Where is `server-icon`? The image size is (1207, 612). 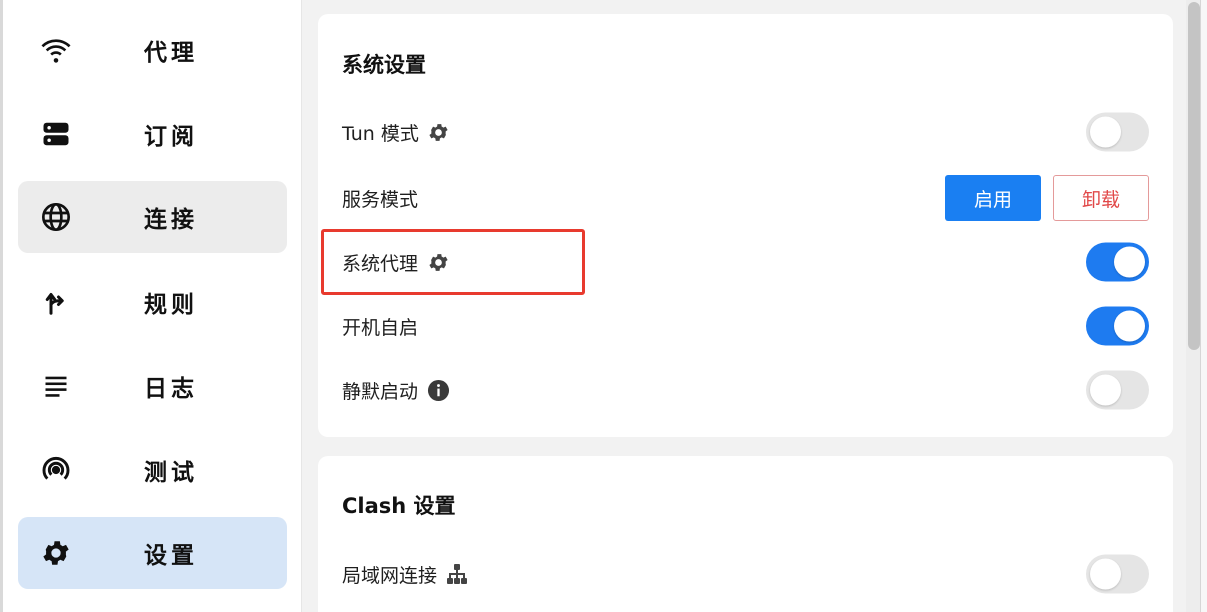 server-icon is located at coordinates (56, 134).